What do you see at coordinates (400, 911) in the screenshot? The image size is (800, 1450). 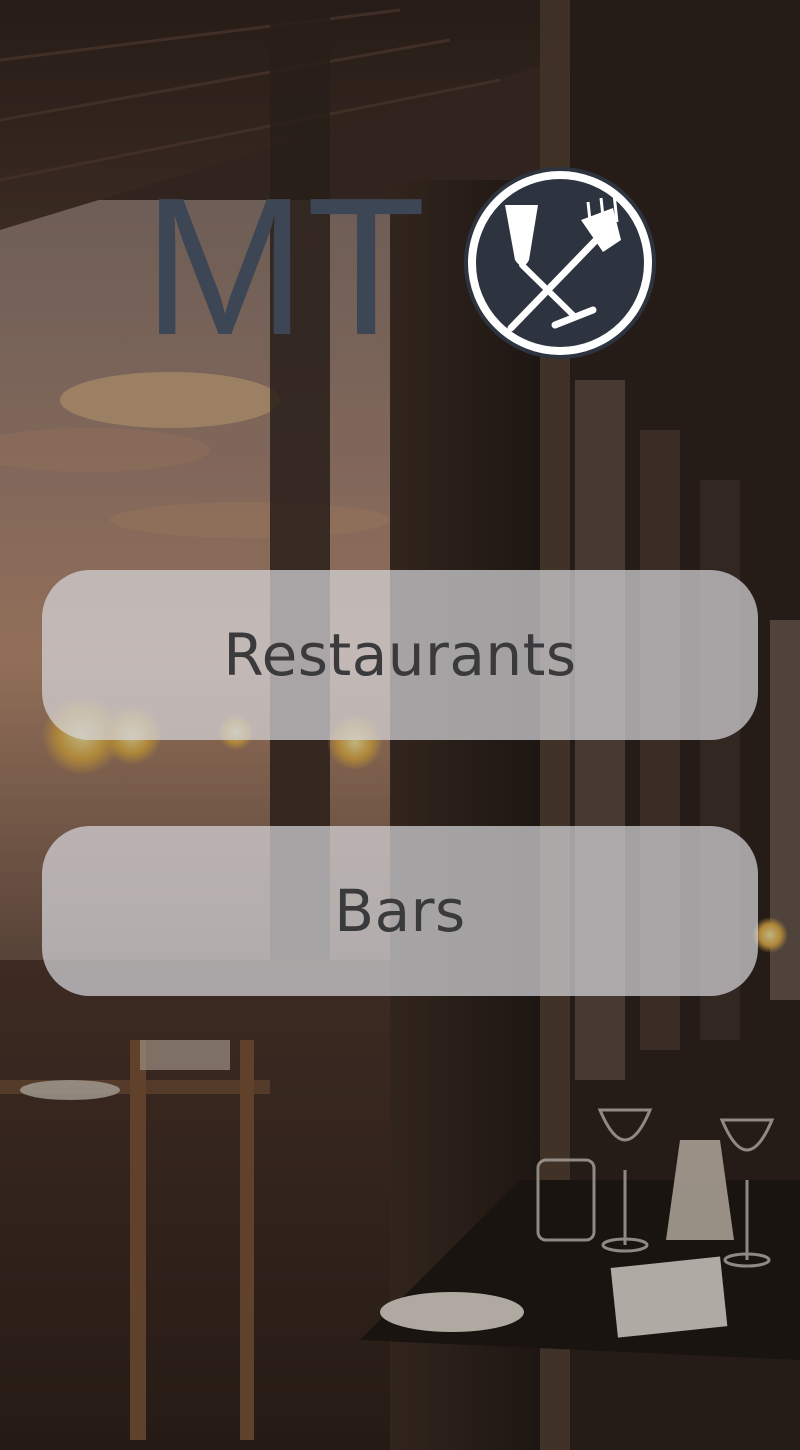 I see `bars-button: Bars` at bounding box center [400, 911].